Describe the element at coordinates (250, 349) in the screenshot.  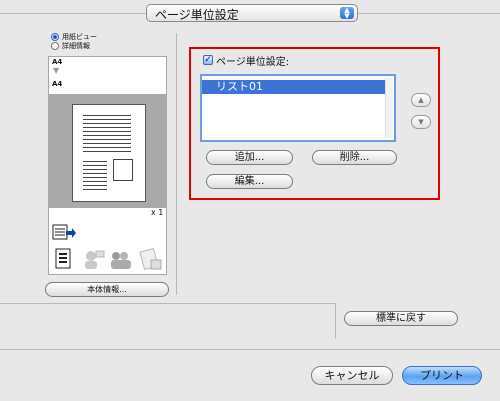
I see `mid-separator` at that location.